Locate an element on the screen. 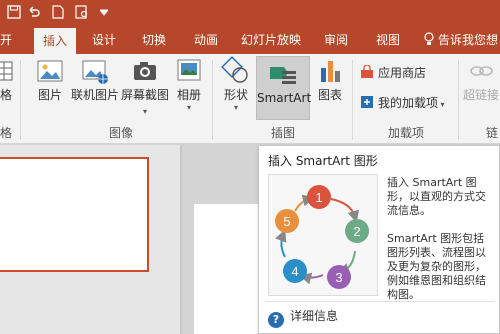 Image resolution: width=500 pixels, height=334 pixels. ribbon-tab-bar: 开始 插入 设计 切换 动画 幻灯片放映 审阅 视图 告诉我您想 is located at coordinates (250, 50).